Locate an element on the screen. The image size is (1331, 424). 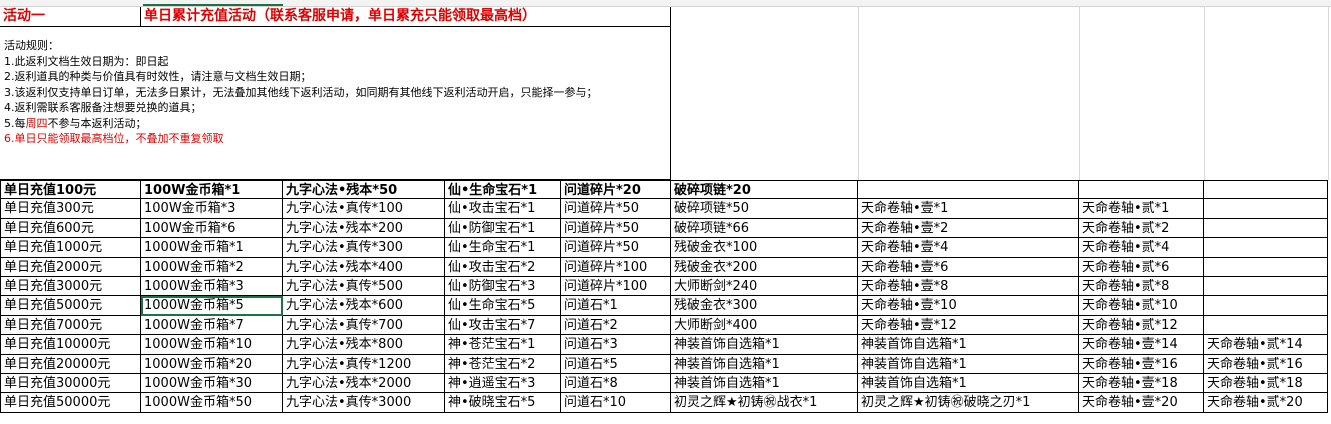
tier-9-scroll-c-cell: 天命卷轴•贰*14 is located at coordinates (1266, 345).